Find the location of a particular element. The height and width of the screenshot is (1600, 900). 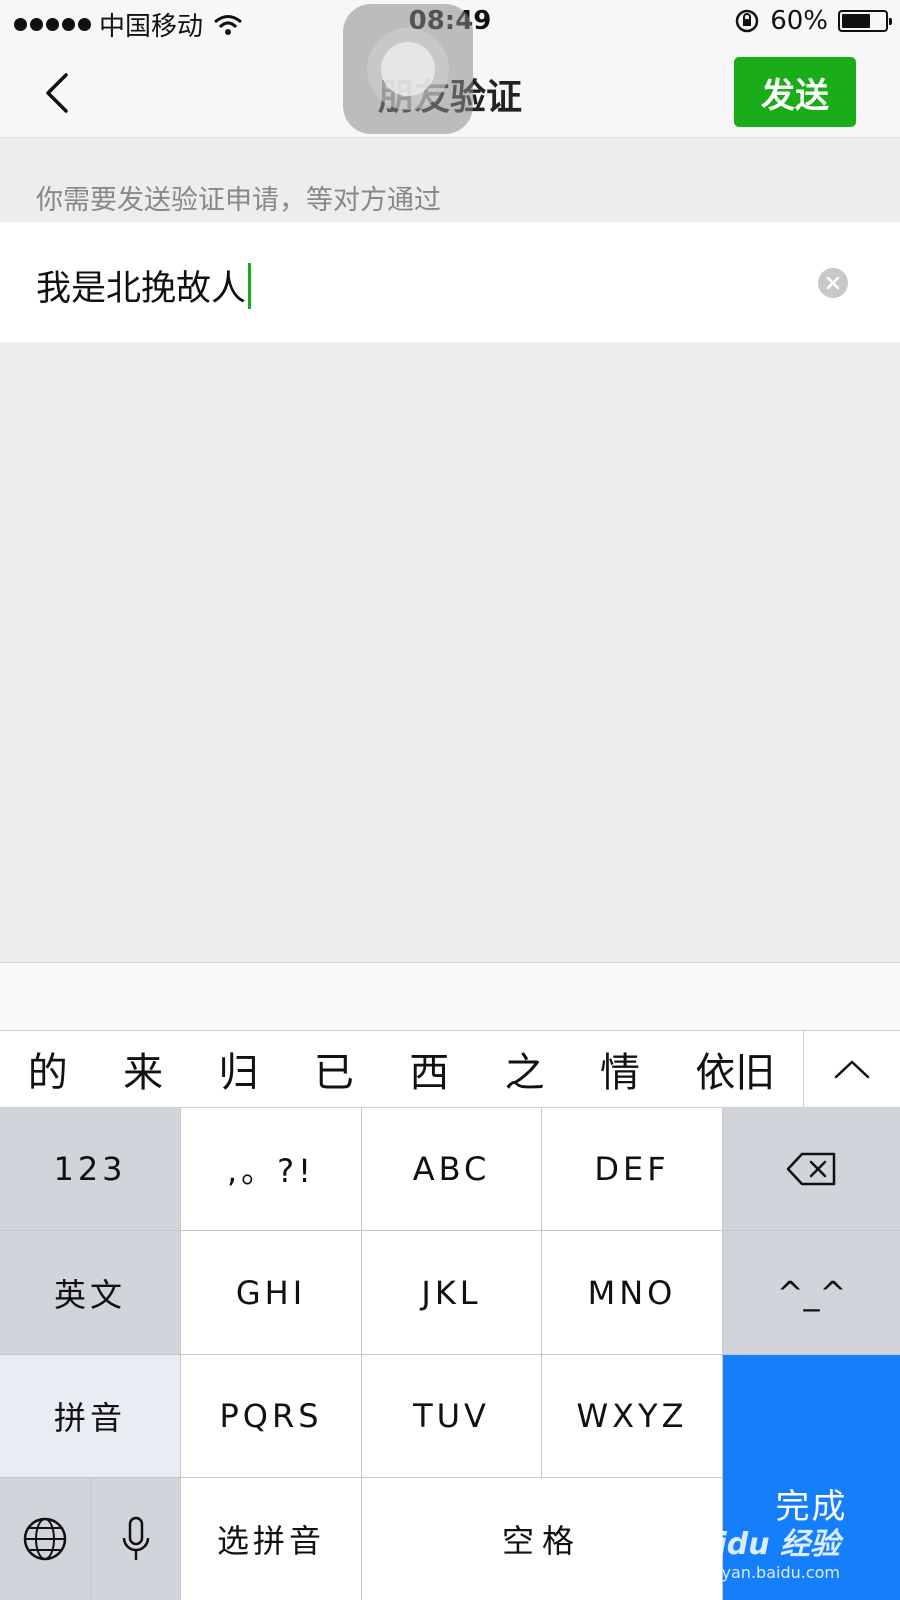

clear-input-button is located at coordinates (833, 283).